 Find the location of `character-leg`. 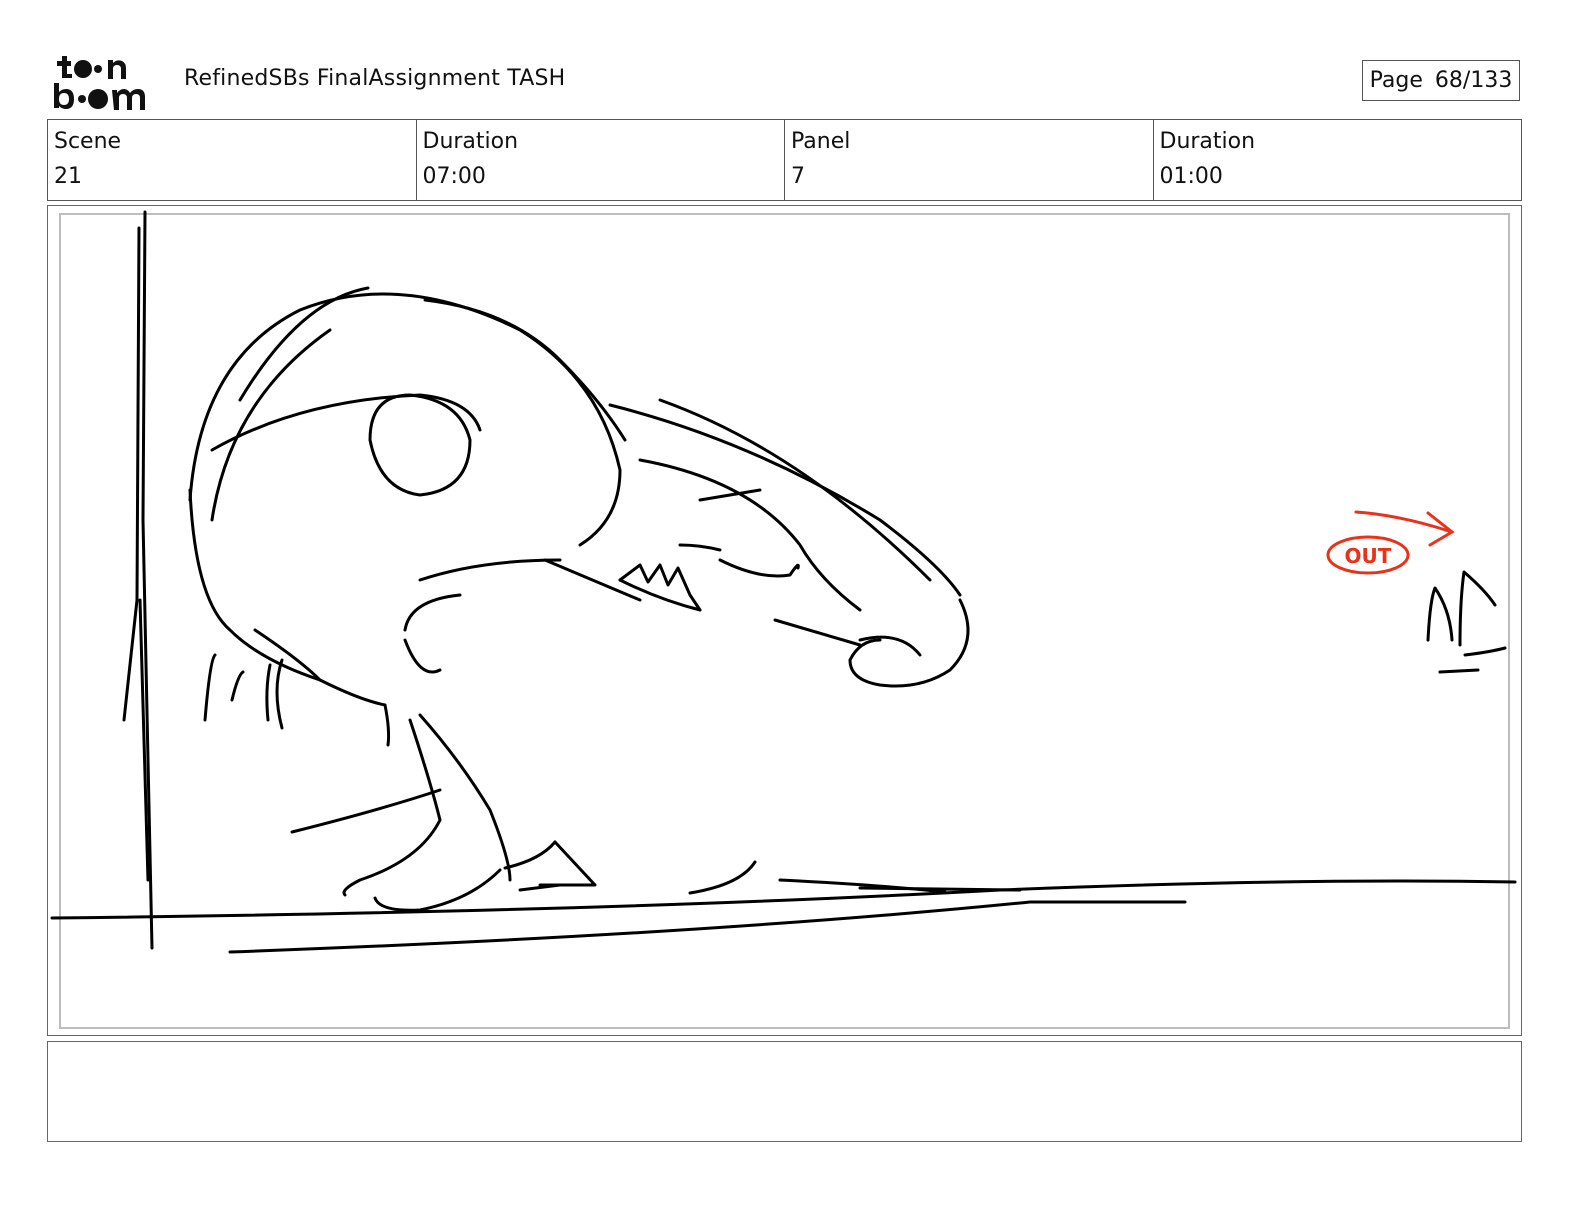

character-leg is located at coordinates (392, 807).